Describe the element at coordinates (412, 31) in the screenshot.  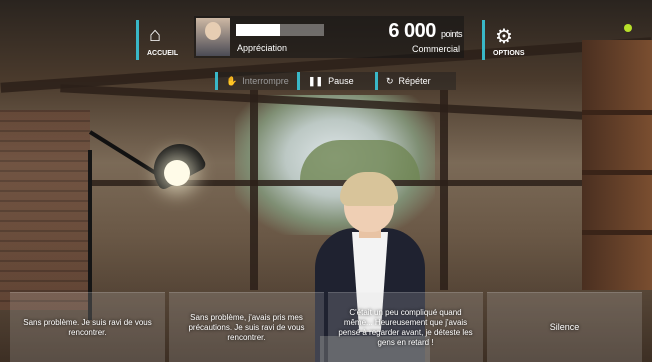
I see `points-value: 6 000` at that location.